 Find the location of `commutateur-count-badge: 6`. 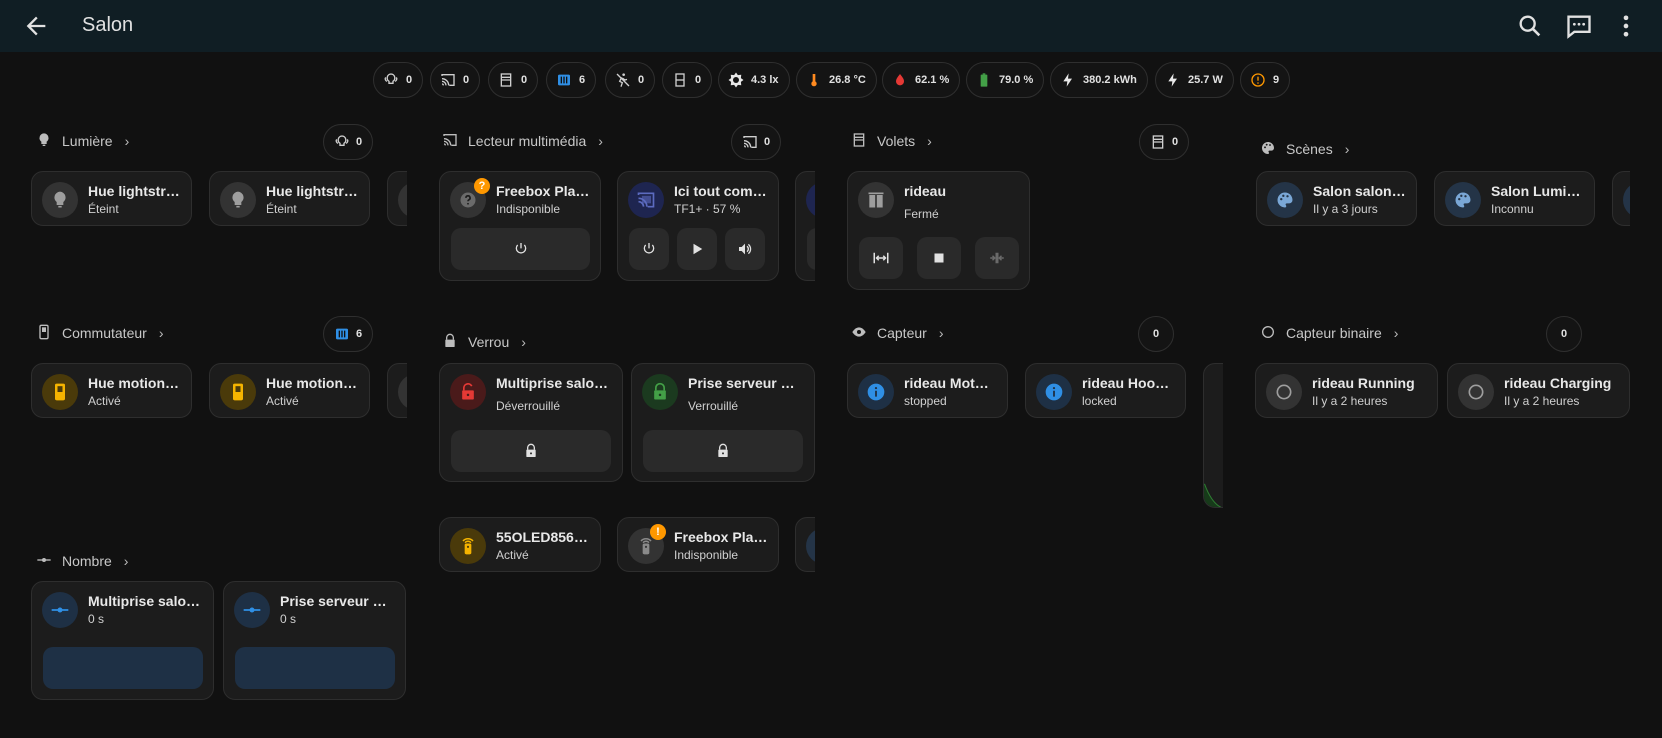

commutateur-count-badge: 6 is located at coordinates (348, 334).